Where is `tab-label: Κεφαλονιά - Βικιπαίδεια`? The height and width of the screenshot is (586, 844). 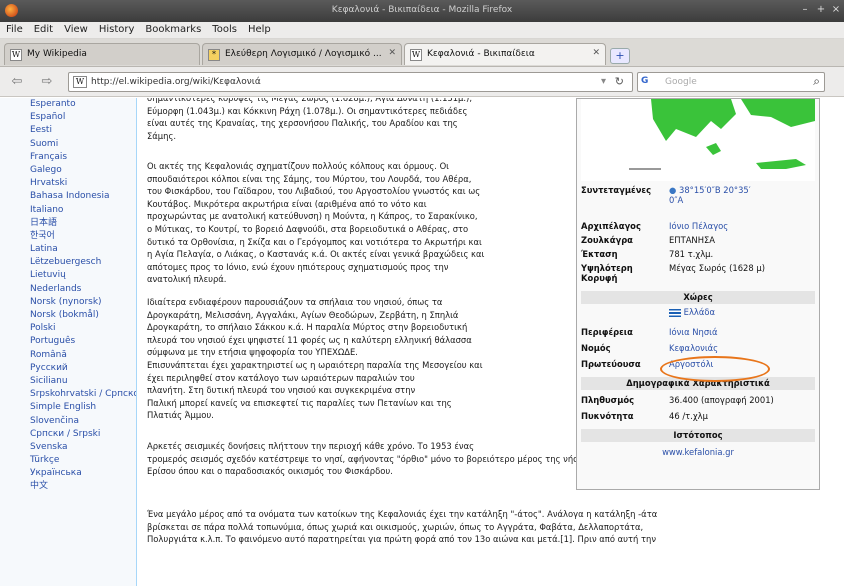
tab-label: Κεφαλονιά - Βικιπαίδεια is located at coordinates (481, 54).